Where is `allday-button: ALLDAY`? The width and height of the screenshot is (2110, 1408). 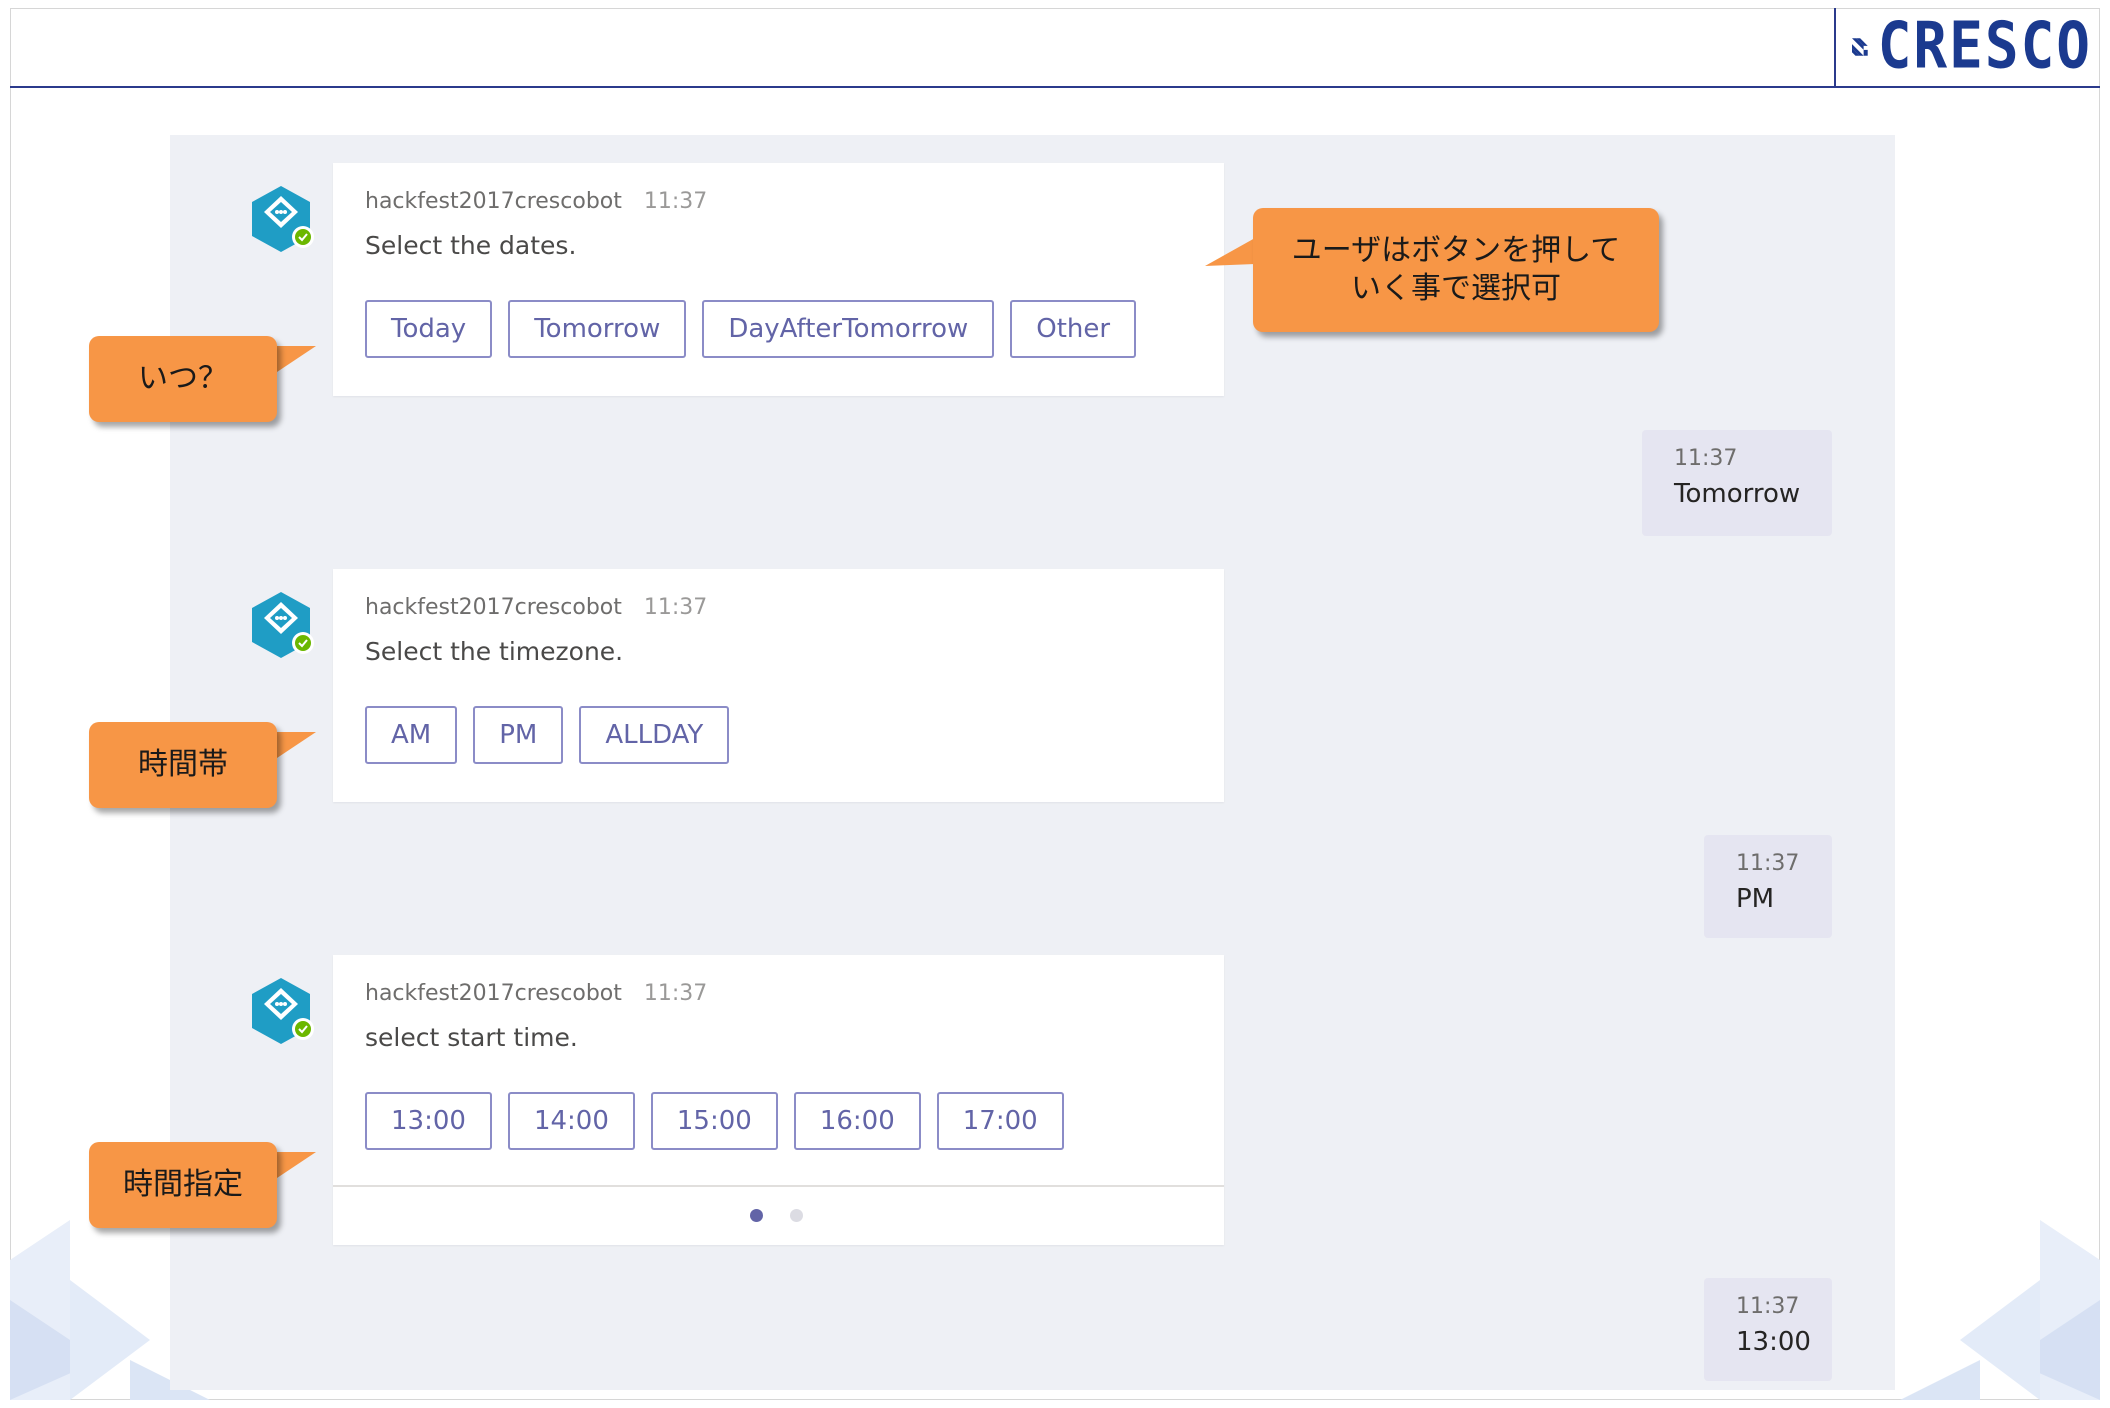 allday-button: ALLDAY is located at coordinates (654, 735).